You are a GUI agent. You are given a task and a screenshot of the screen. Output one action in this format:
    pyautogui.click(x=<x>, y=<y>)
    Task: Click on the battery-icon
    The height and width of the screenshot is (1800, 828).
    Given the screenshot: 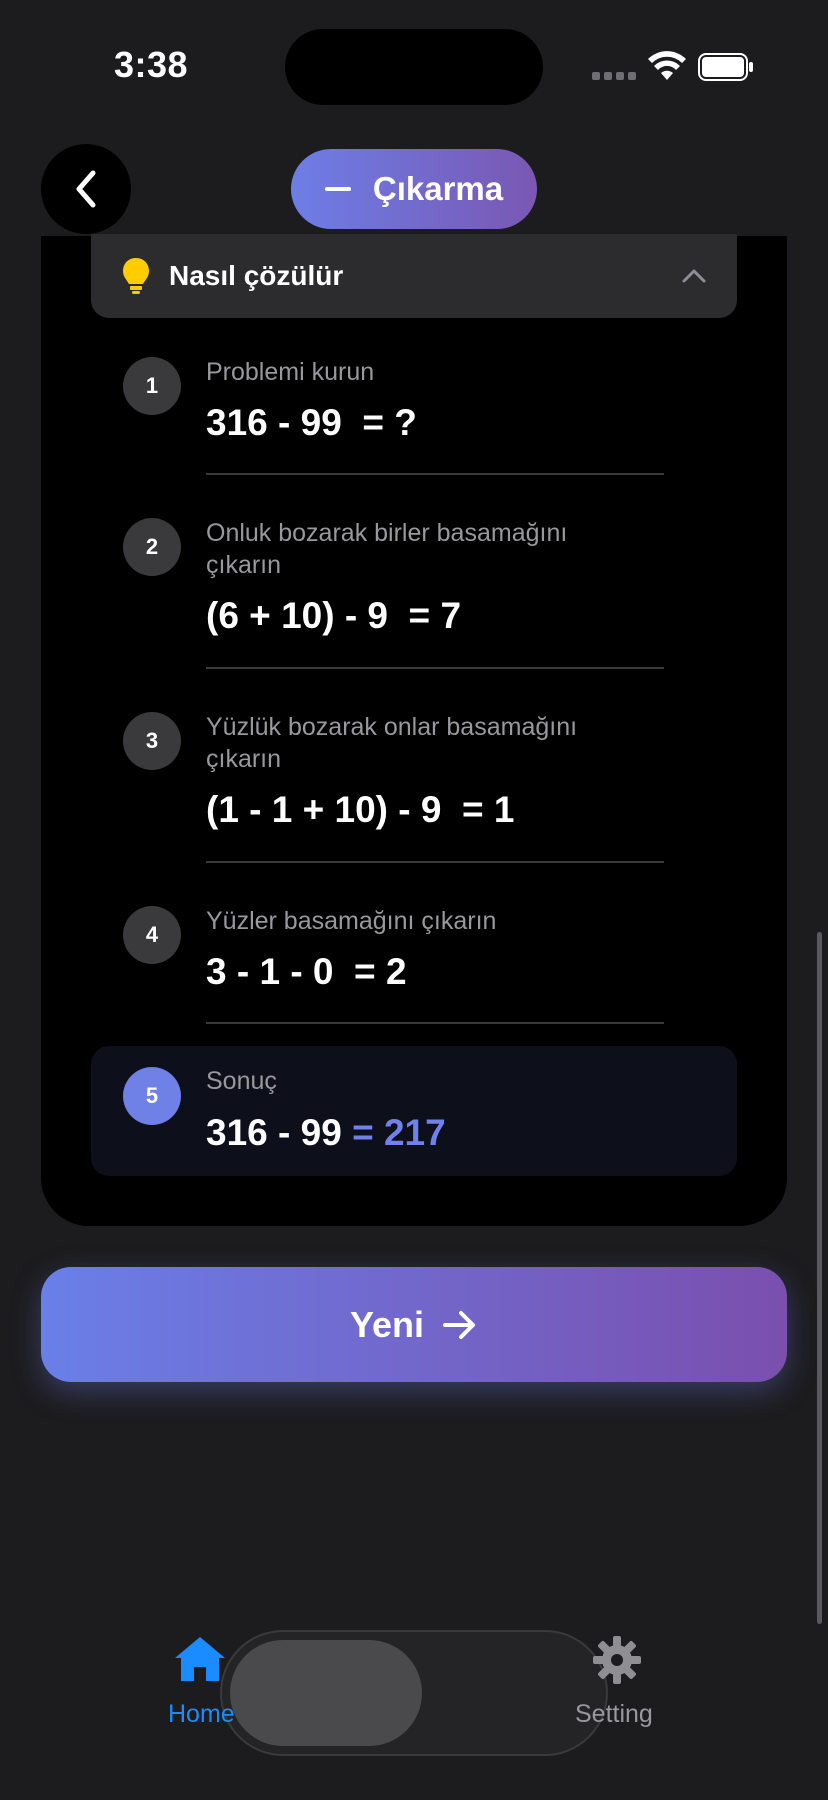 What is the action you would take?
    pyautogui.click(x=725, y=67)
    